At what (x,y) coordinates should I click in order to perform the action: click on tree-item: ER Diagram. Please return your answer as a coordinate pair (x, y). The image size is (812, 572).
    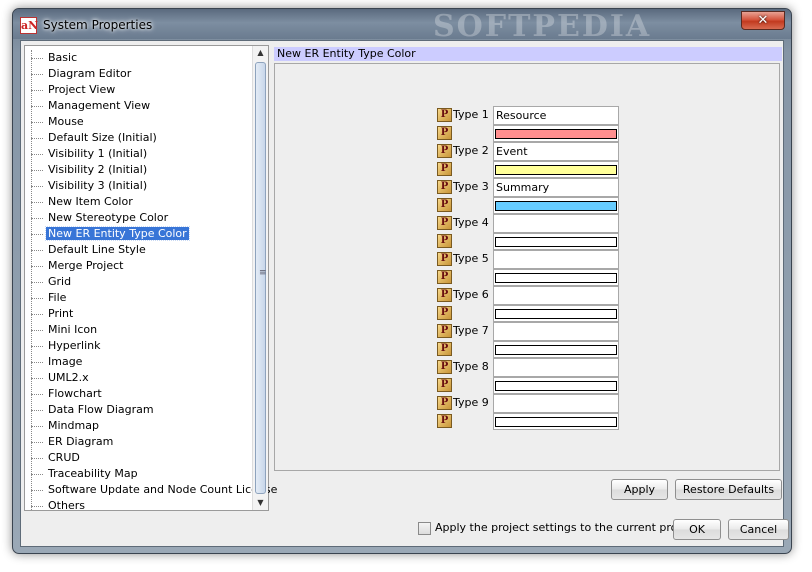
    Looking at the image, I should click on (139, 442).